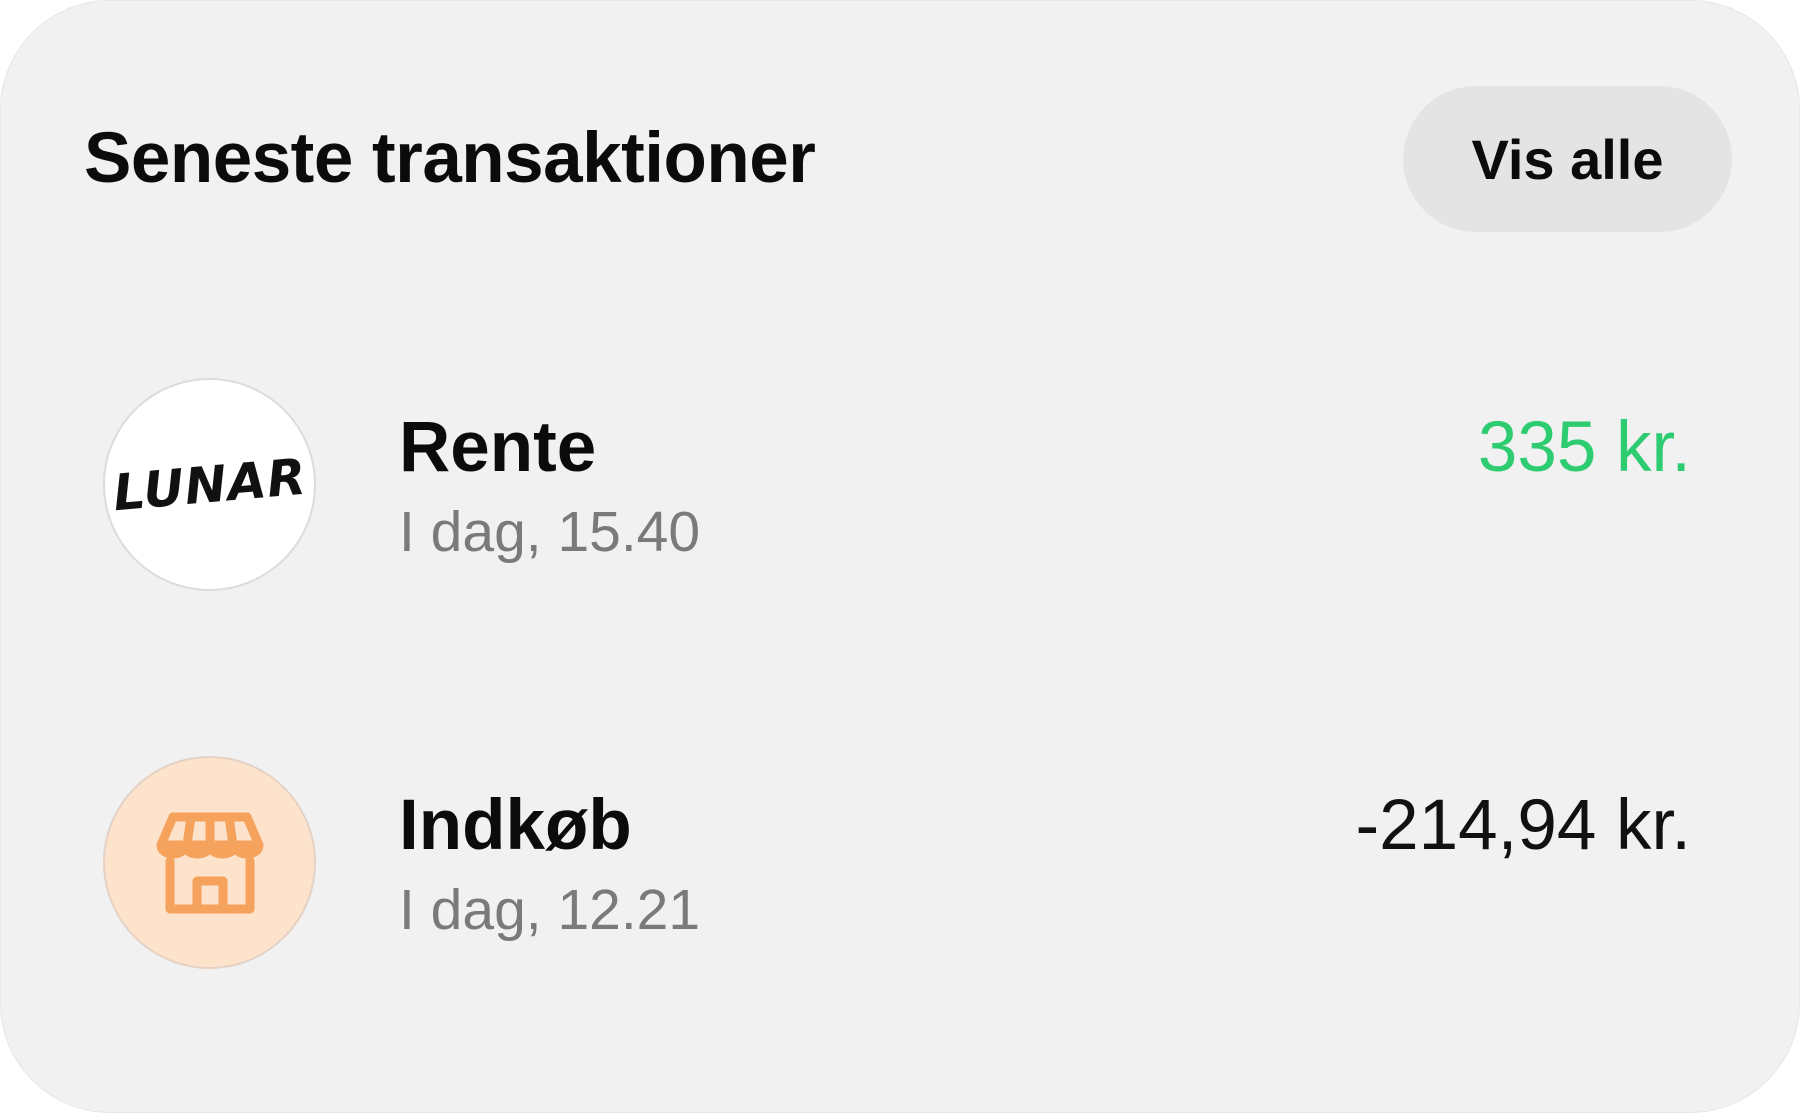 The height and width of the screenshot is (1113, 1800). Describe the element at coordinates (550, 910) in the screenshot. I see `transaction-time: I dag, 12.21` at that location.